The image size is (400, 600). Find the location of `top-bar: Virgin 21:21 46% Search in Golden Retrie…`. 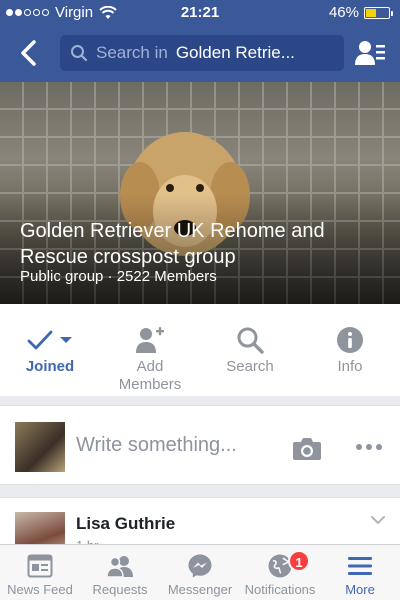

top-bar: Virgin 21:21 46% Search in Golden Retrie… is located at coordinates (200, 41).